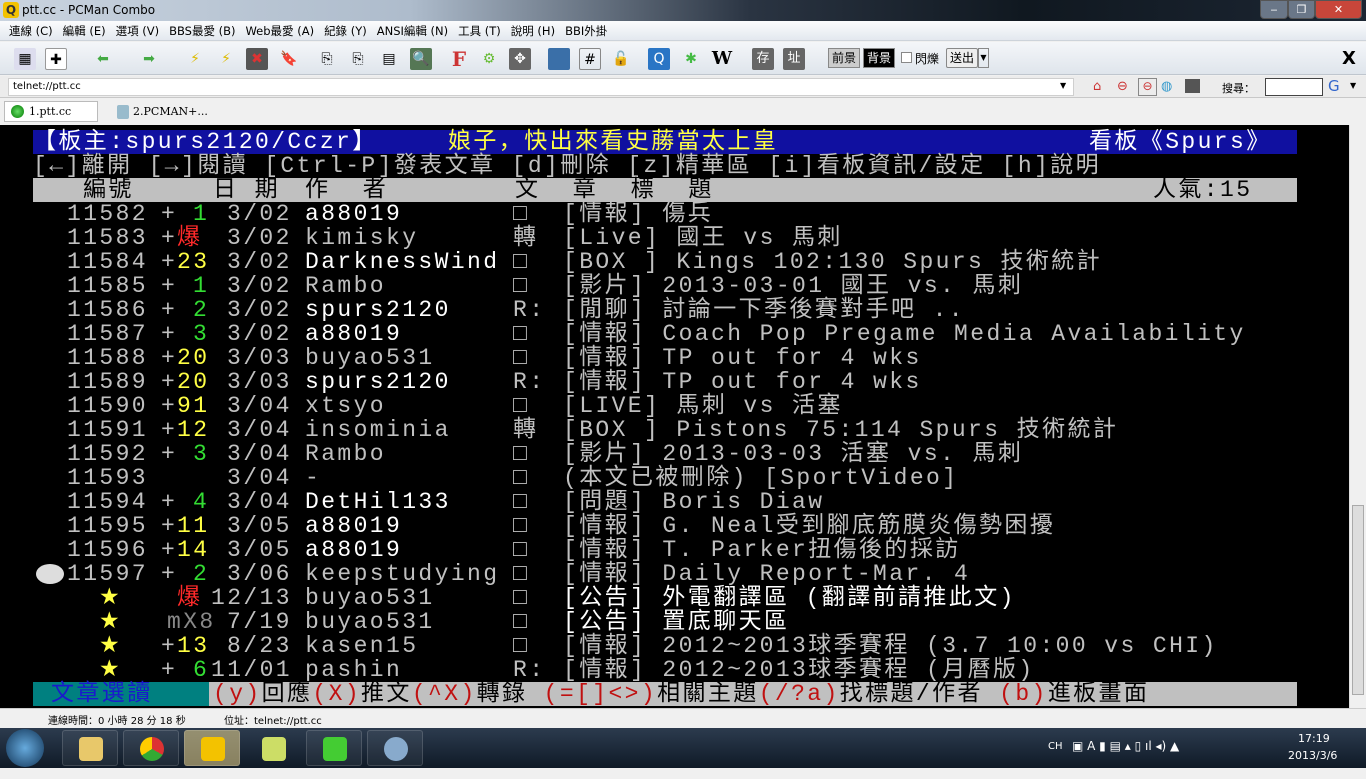  I want to click on tab-ptt: 1.ptt.cc, so click(51, 111).